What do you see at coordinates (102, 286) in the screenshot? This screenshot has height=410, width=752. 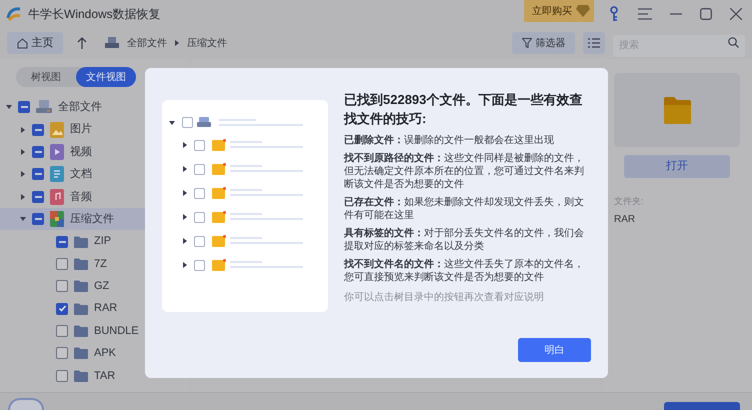 I see `tree-label: GZ` at bounding box center [102, 286].